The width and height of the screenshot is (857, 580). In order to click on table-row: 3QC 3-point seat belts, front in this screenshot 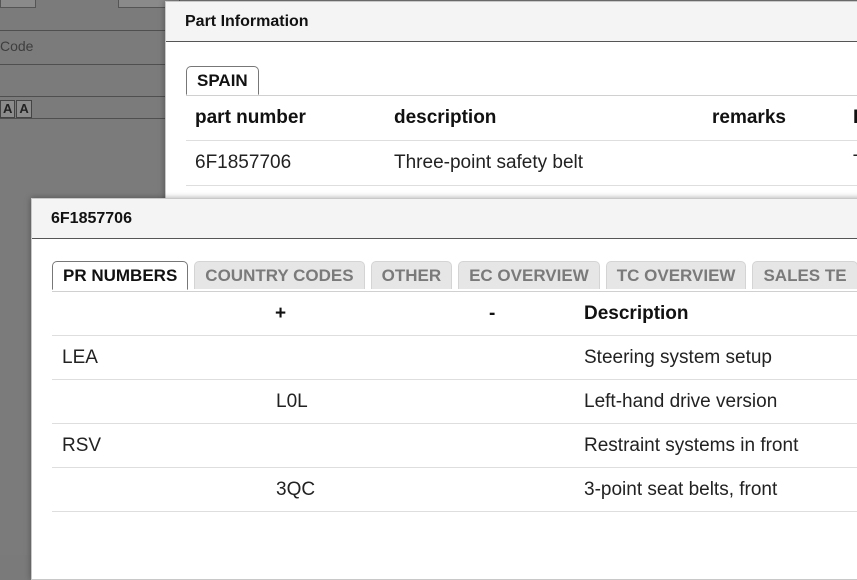, I will do `click(454, 490)`.